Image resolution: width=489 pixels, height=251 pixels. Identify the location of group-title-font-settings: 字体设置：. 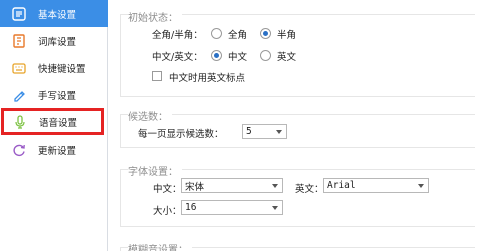
(155, 170).